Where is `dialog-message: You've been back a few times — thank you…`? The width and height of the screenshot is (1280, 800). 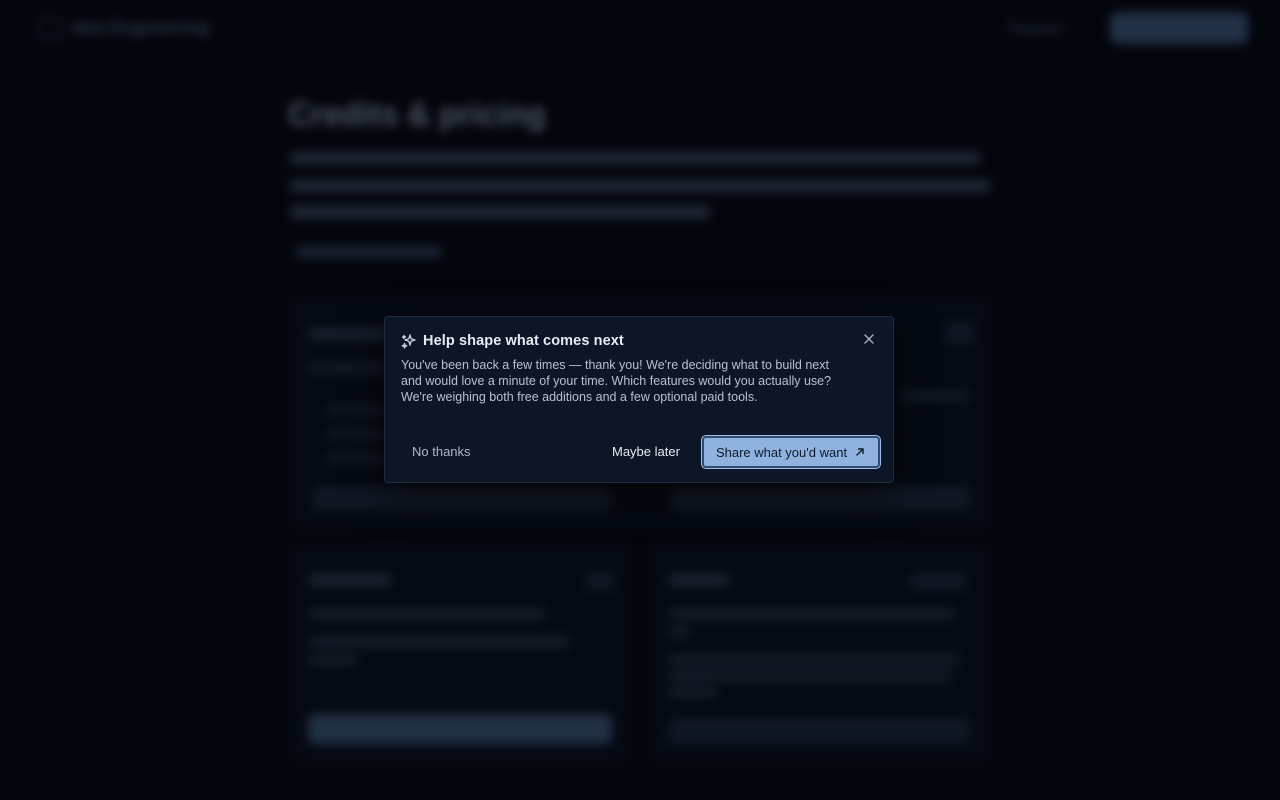
dialog-message: You've been back a few times — thank you… is located at coordinates (616, 381).